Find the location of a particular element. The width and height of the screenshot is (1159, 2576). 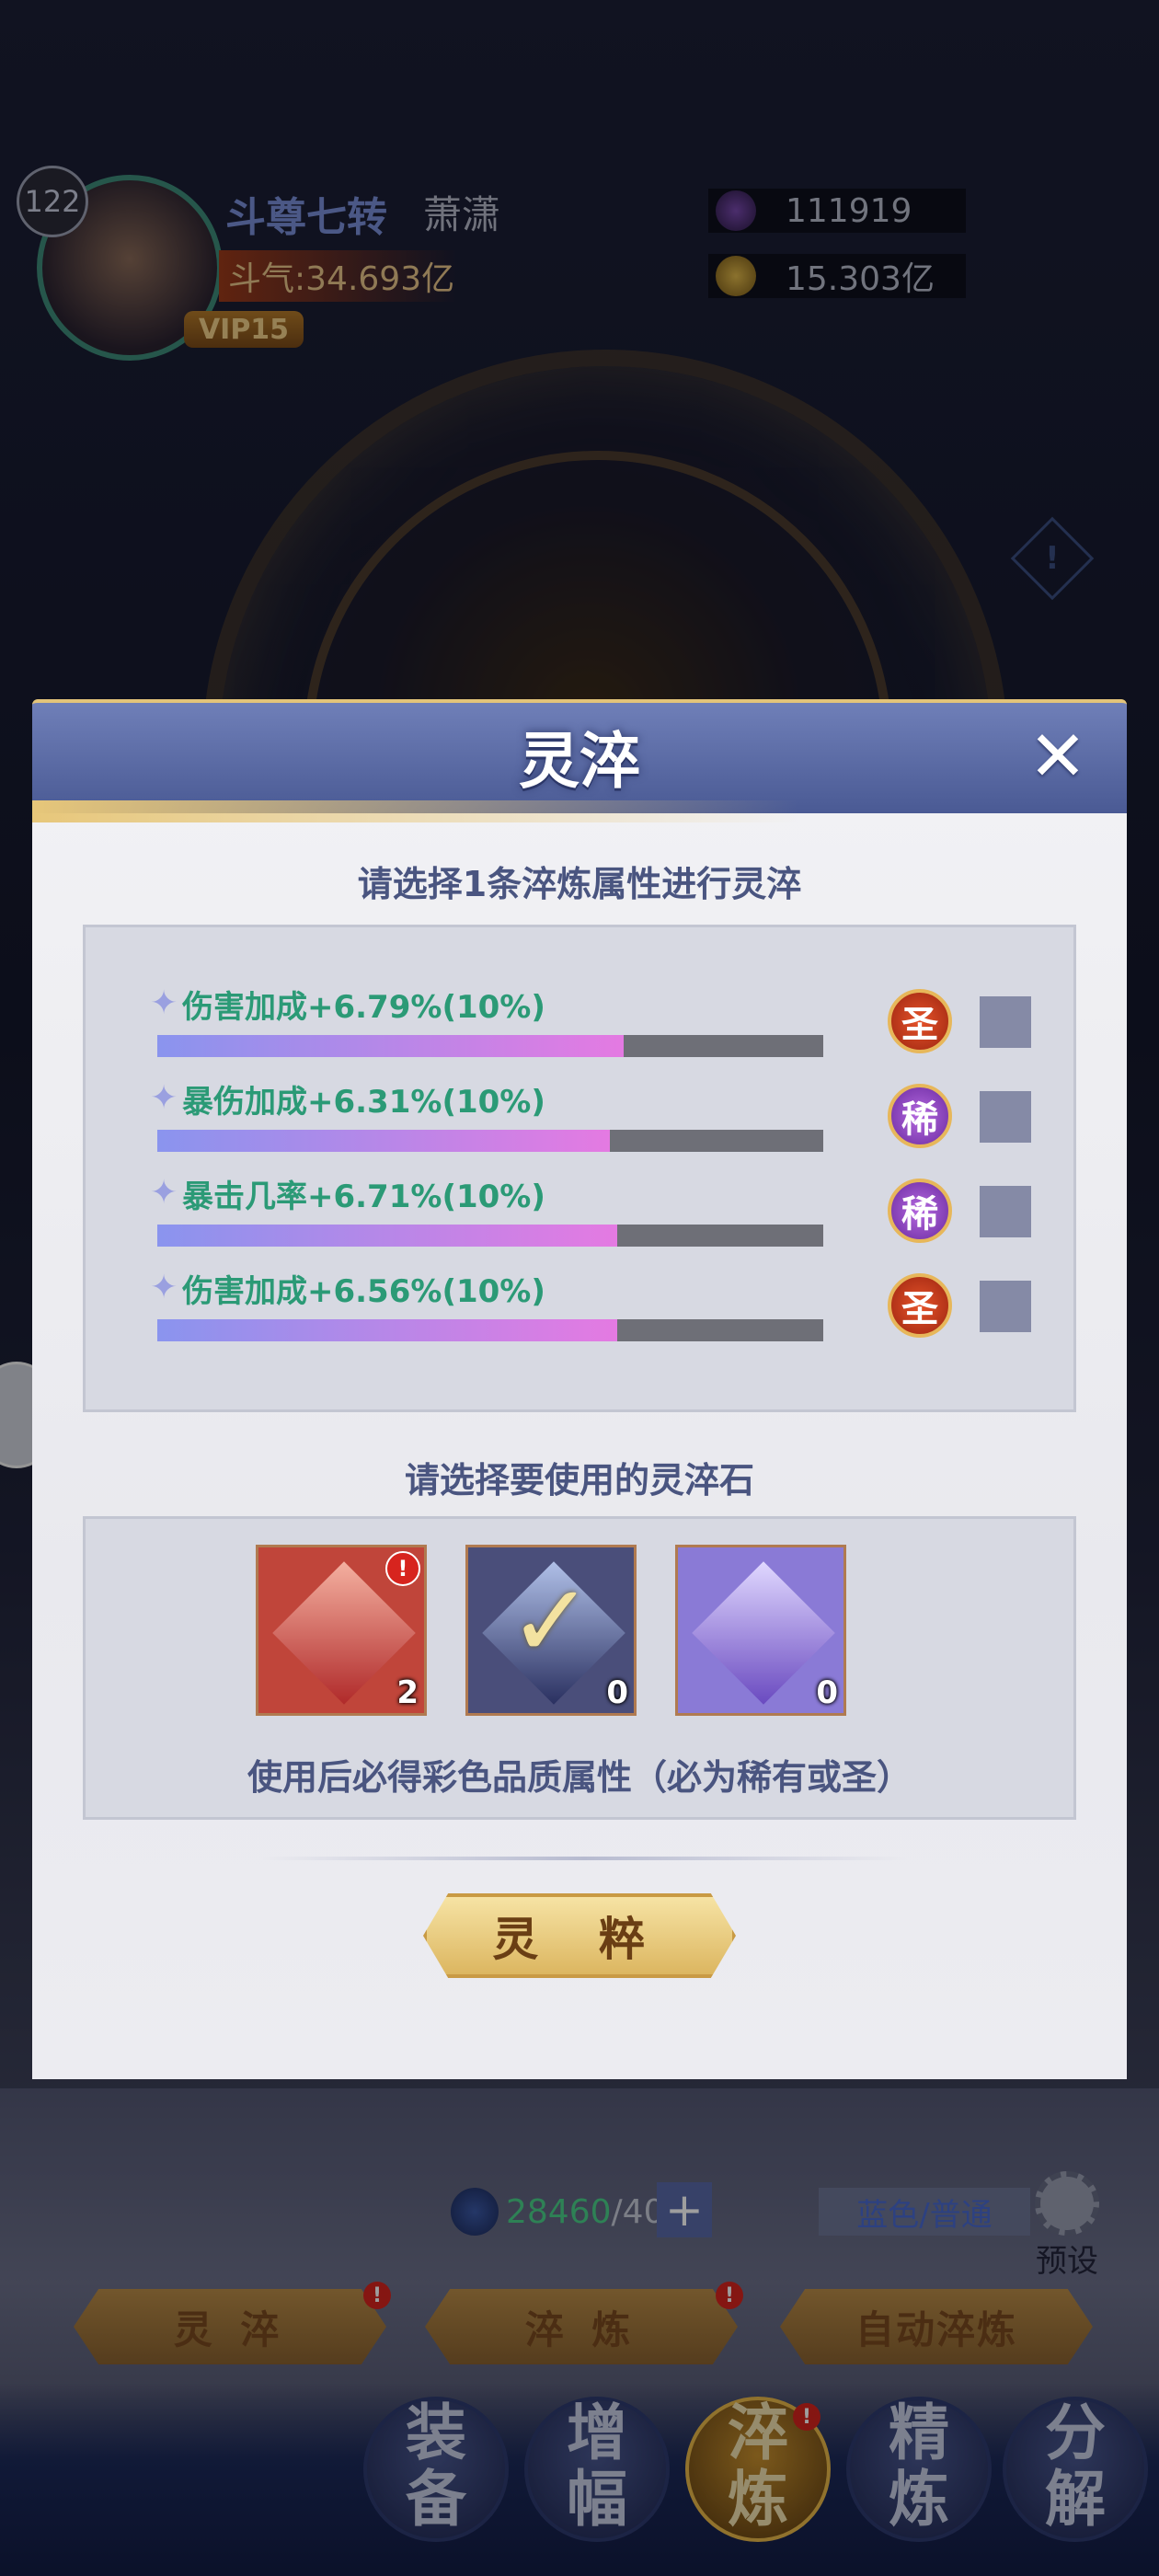

checkmark-icon: ✓ is located at coordinates (551, 1621).